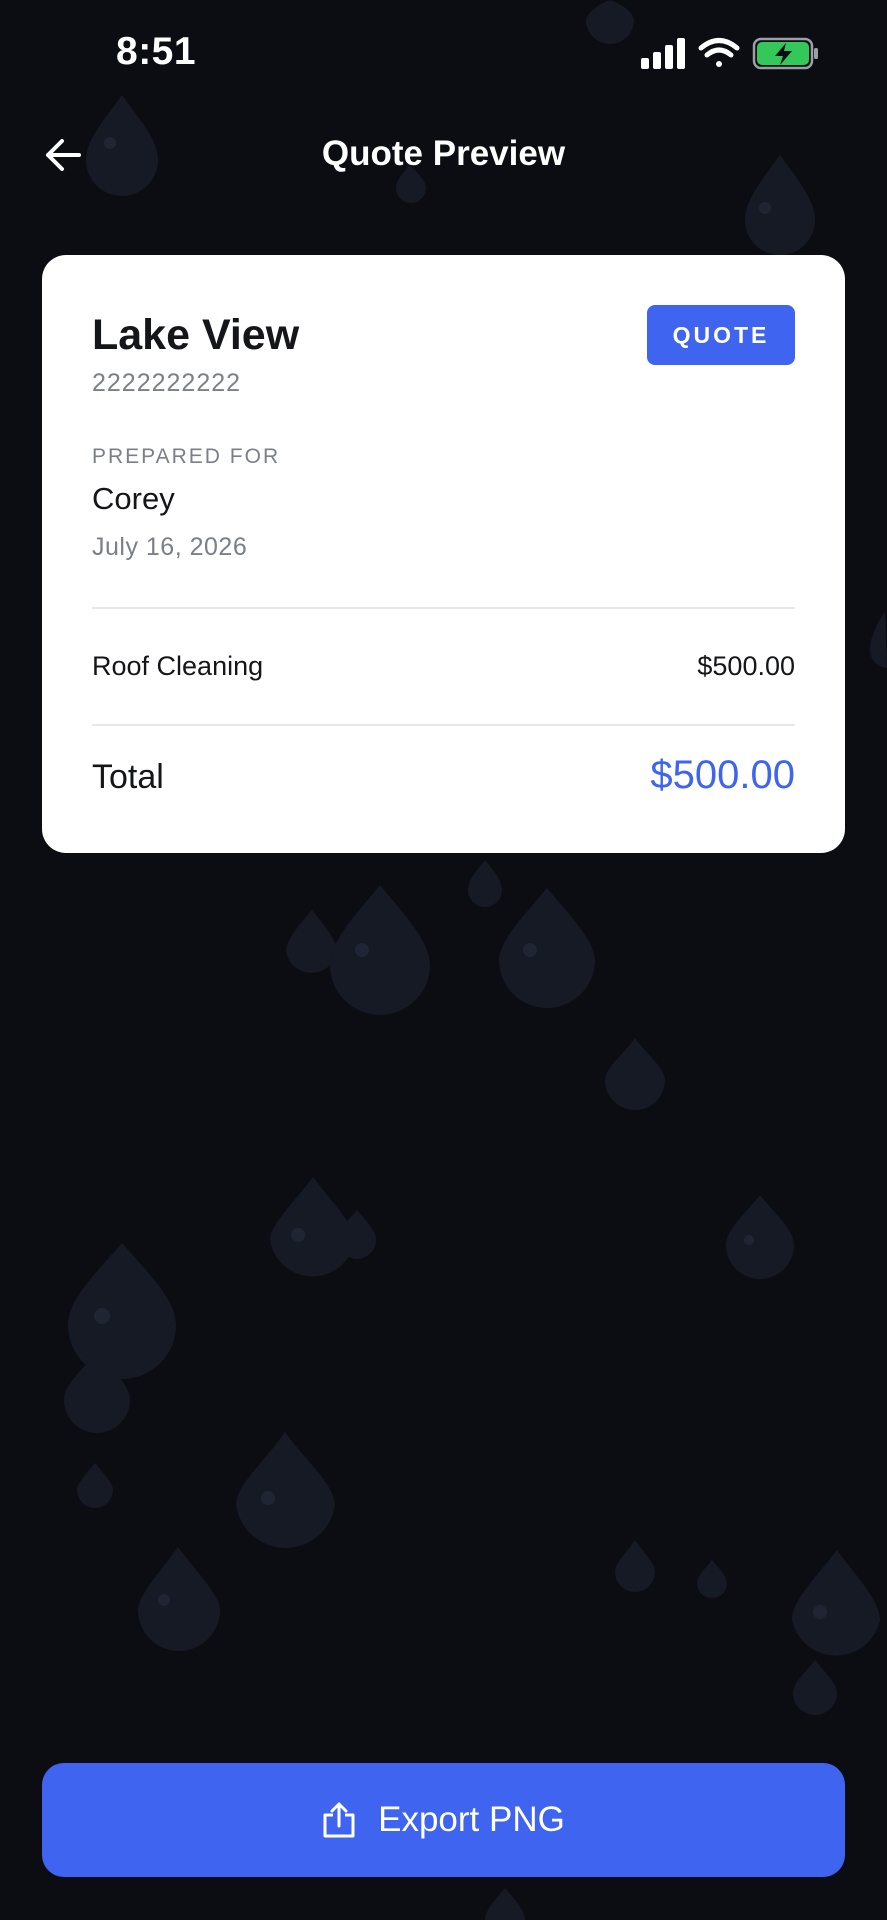 This screenshot has width=887, height=1920. What do you see at coordinates (663, 53) in the screenshot?
I see `cellular-signal-icon` at bounding box center [663, 53].